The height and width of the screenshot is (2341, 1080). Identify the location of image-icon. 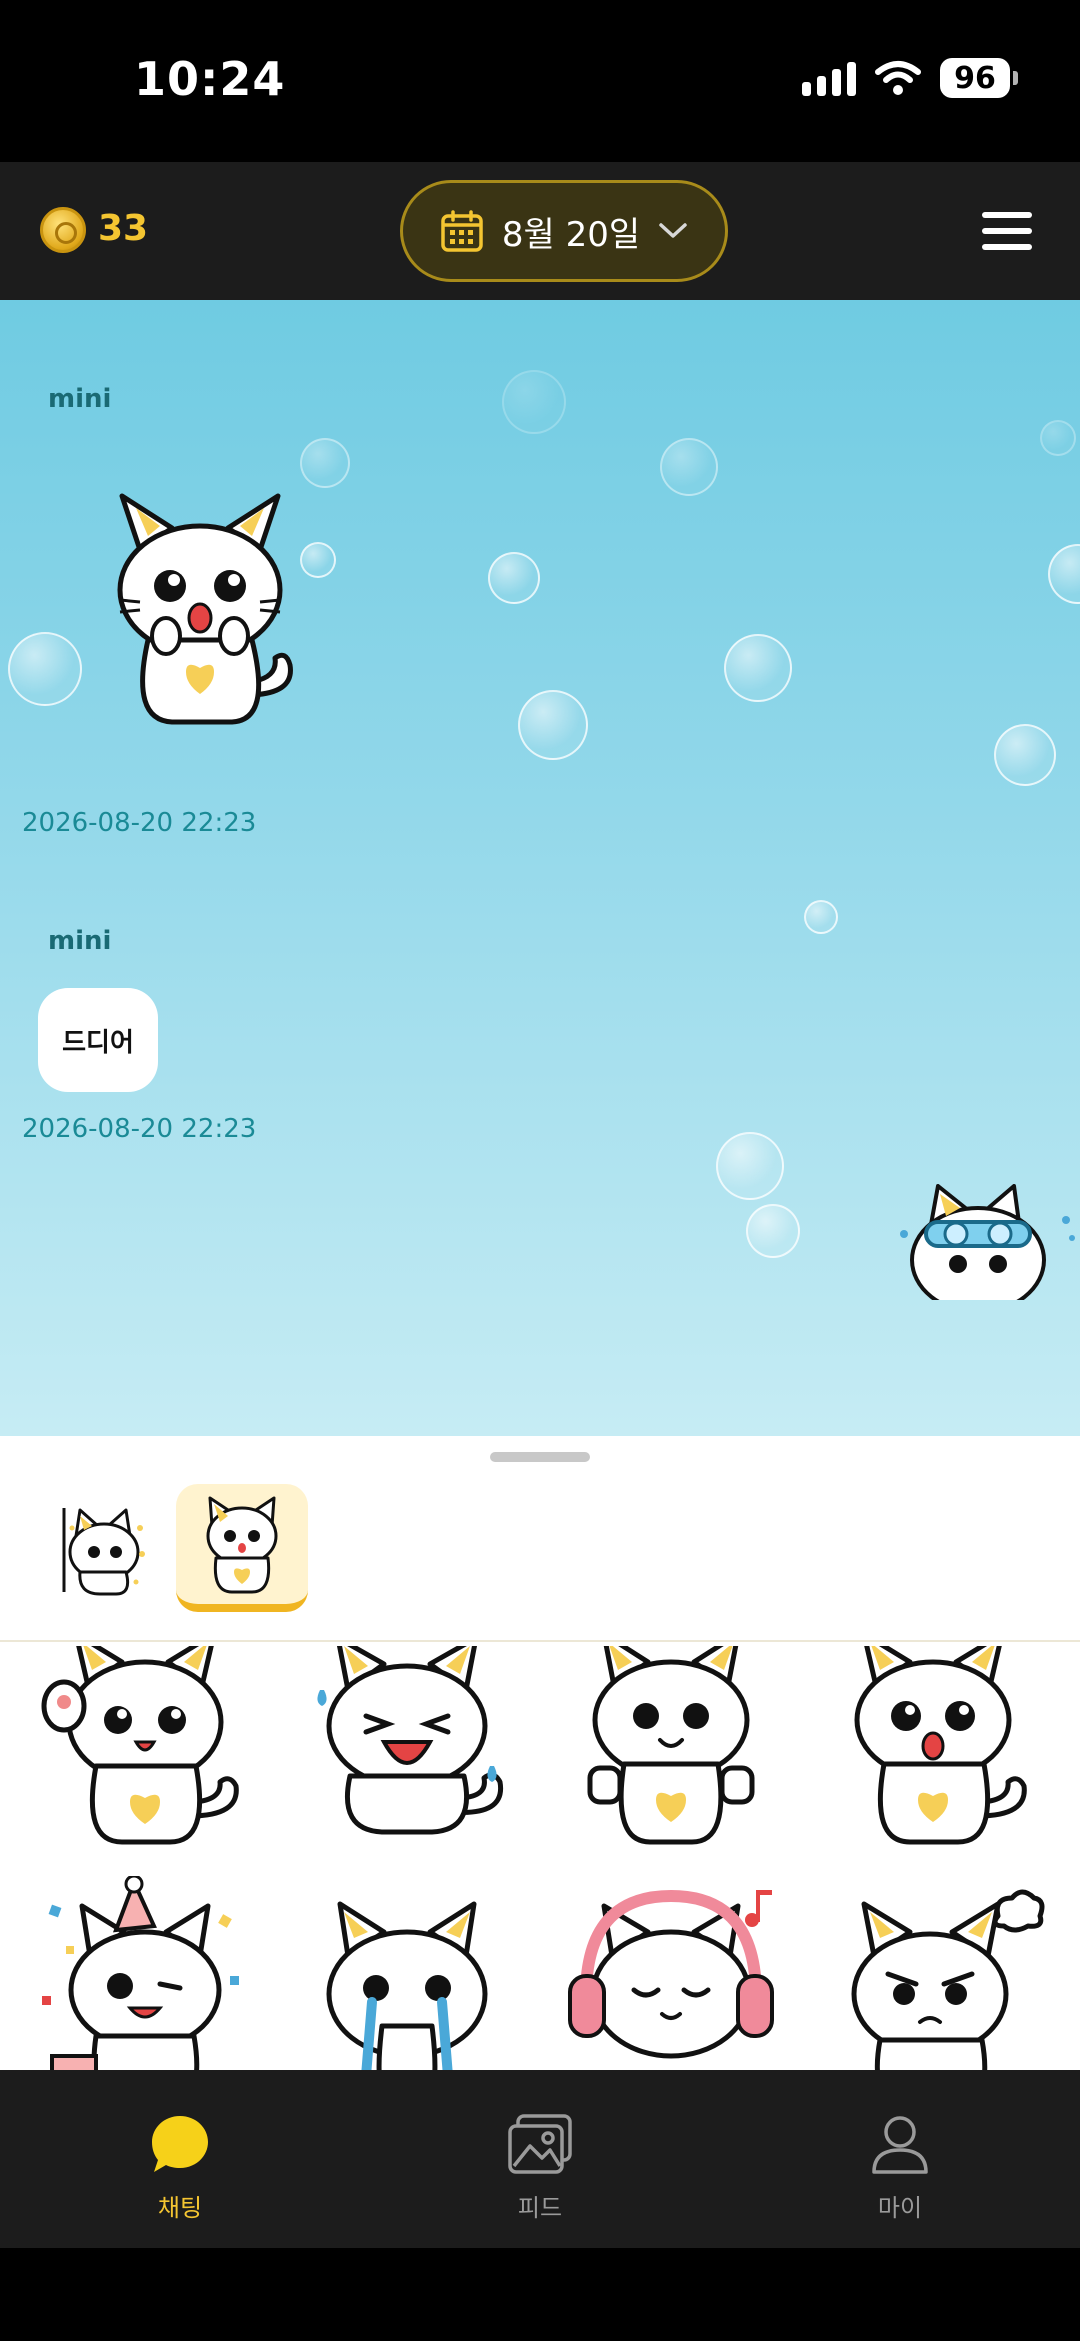
(540, 2144).